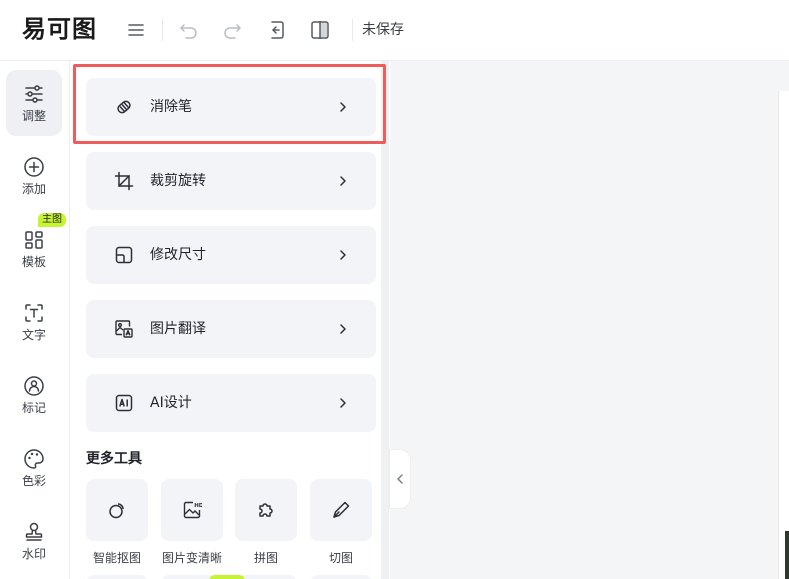 This screenshot has height=579, width=789. I want to click on nav-label: 标记, so click(33, 408).